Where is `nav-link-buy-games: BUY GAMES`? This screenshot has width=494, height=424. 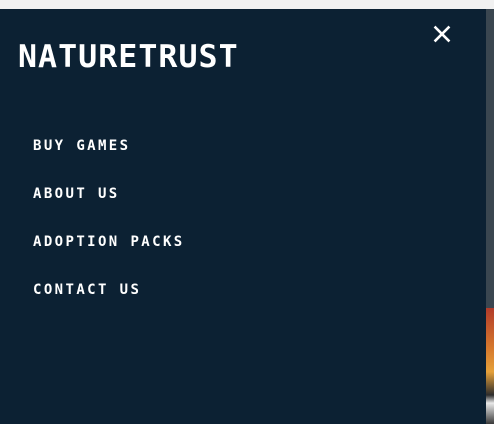 nav-link-buy-games: BUY GAMES is located at coordinates (81, 146).